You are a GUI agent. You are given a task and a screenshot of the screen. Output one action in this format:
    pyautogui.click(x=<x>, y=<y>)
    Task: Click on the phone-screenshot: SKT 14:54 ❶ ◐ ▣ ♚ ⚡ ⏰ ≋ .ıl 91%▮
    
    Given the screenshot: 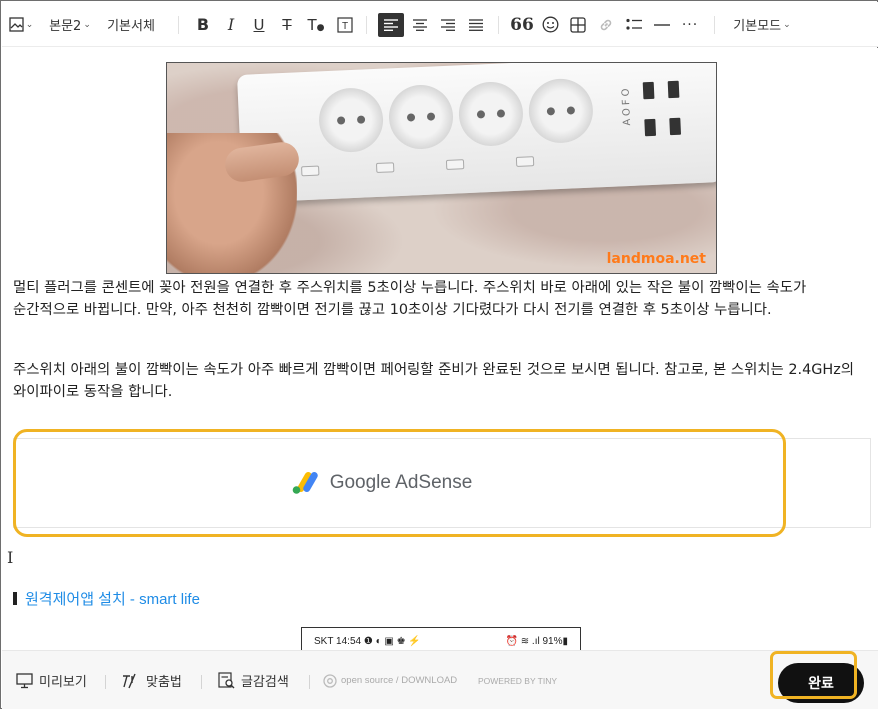 What is the action you would take?
    pyautogui.click(x=441, y=638)
    